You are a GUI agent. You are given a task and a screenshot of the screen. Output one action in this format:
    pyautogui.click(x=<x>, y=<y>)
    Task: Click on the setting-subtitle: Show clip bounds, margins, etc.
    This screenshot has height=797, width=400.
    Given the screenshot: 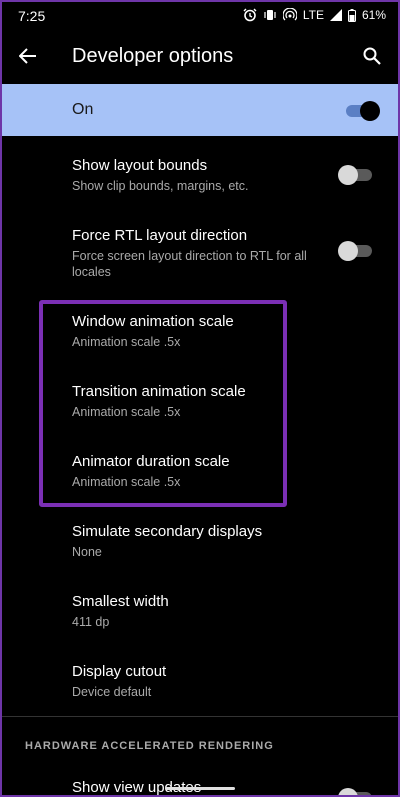 What is the action you would take?
    pyautogui.click(x=160, y=186)
    